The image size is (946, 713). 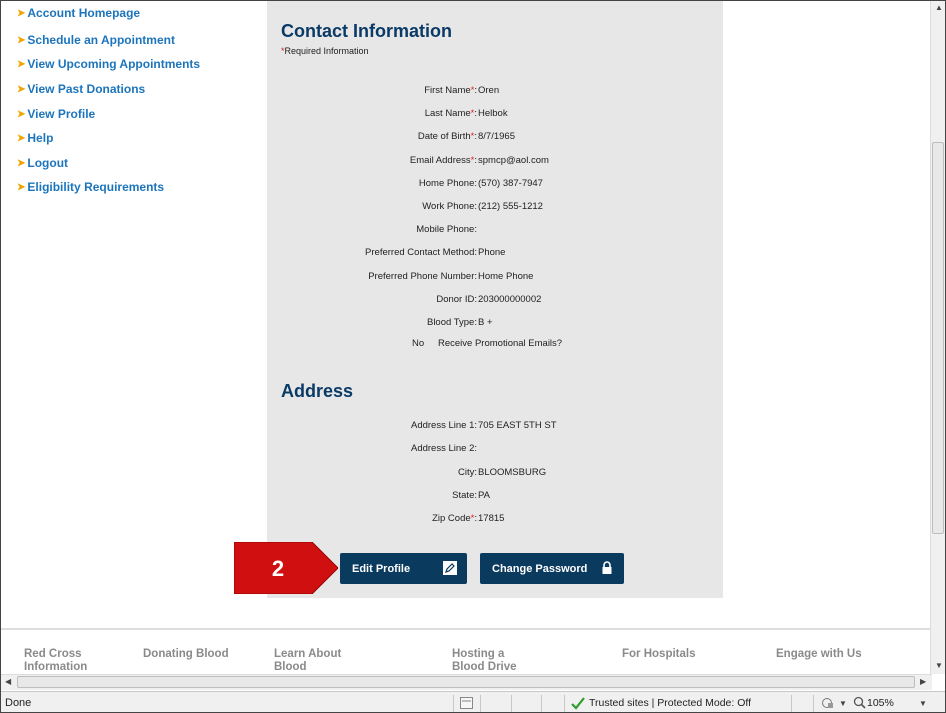 I want to click on footer-link-learn-about-blood: Learn About Blood, so click(x=307, y=661).